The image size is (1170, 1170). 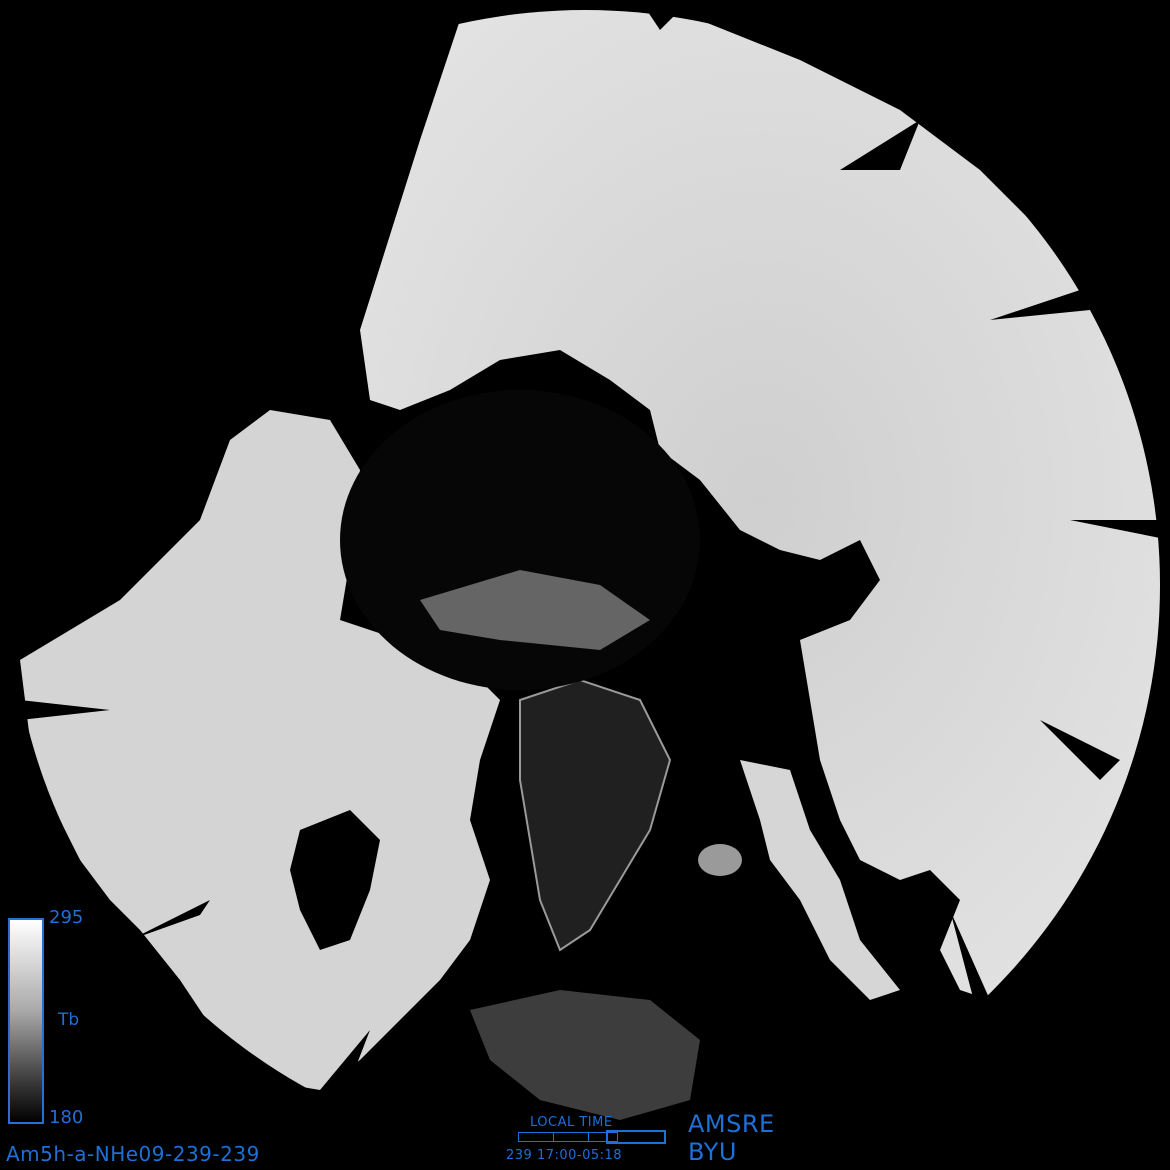 What do you see at coordinates (520, 540) in the screenshot?
I see `arctic-ocean` at bounding box center [520, 540].